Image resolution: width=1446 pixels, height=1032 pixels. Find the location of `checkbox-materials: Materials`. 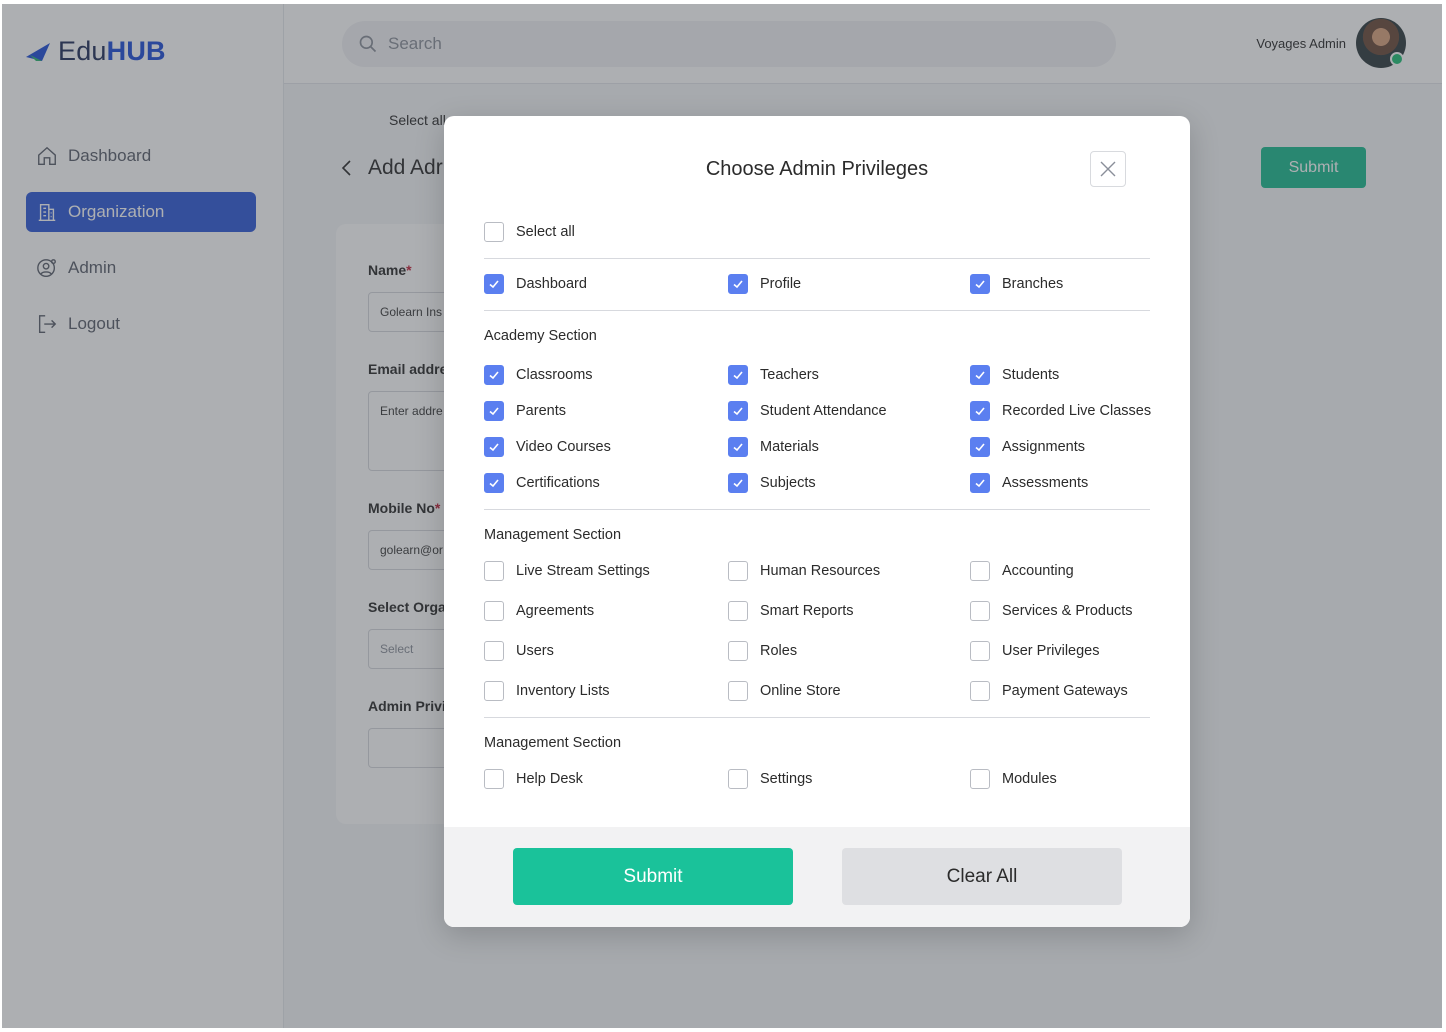

checkbox-materials: Materials is located at coordinates (773, 447).